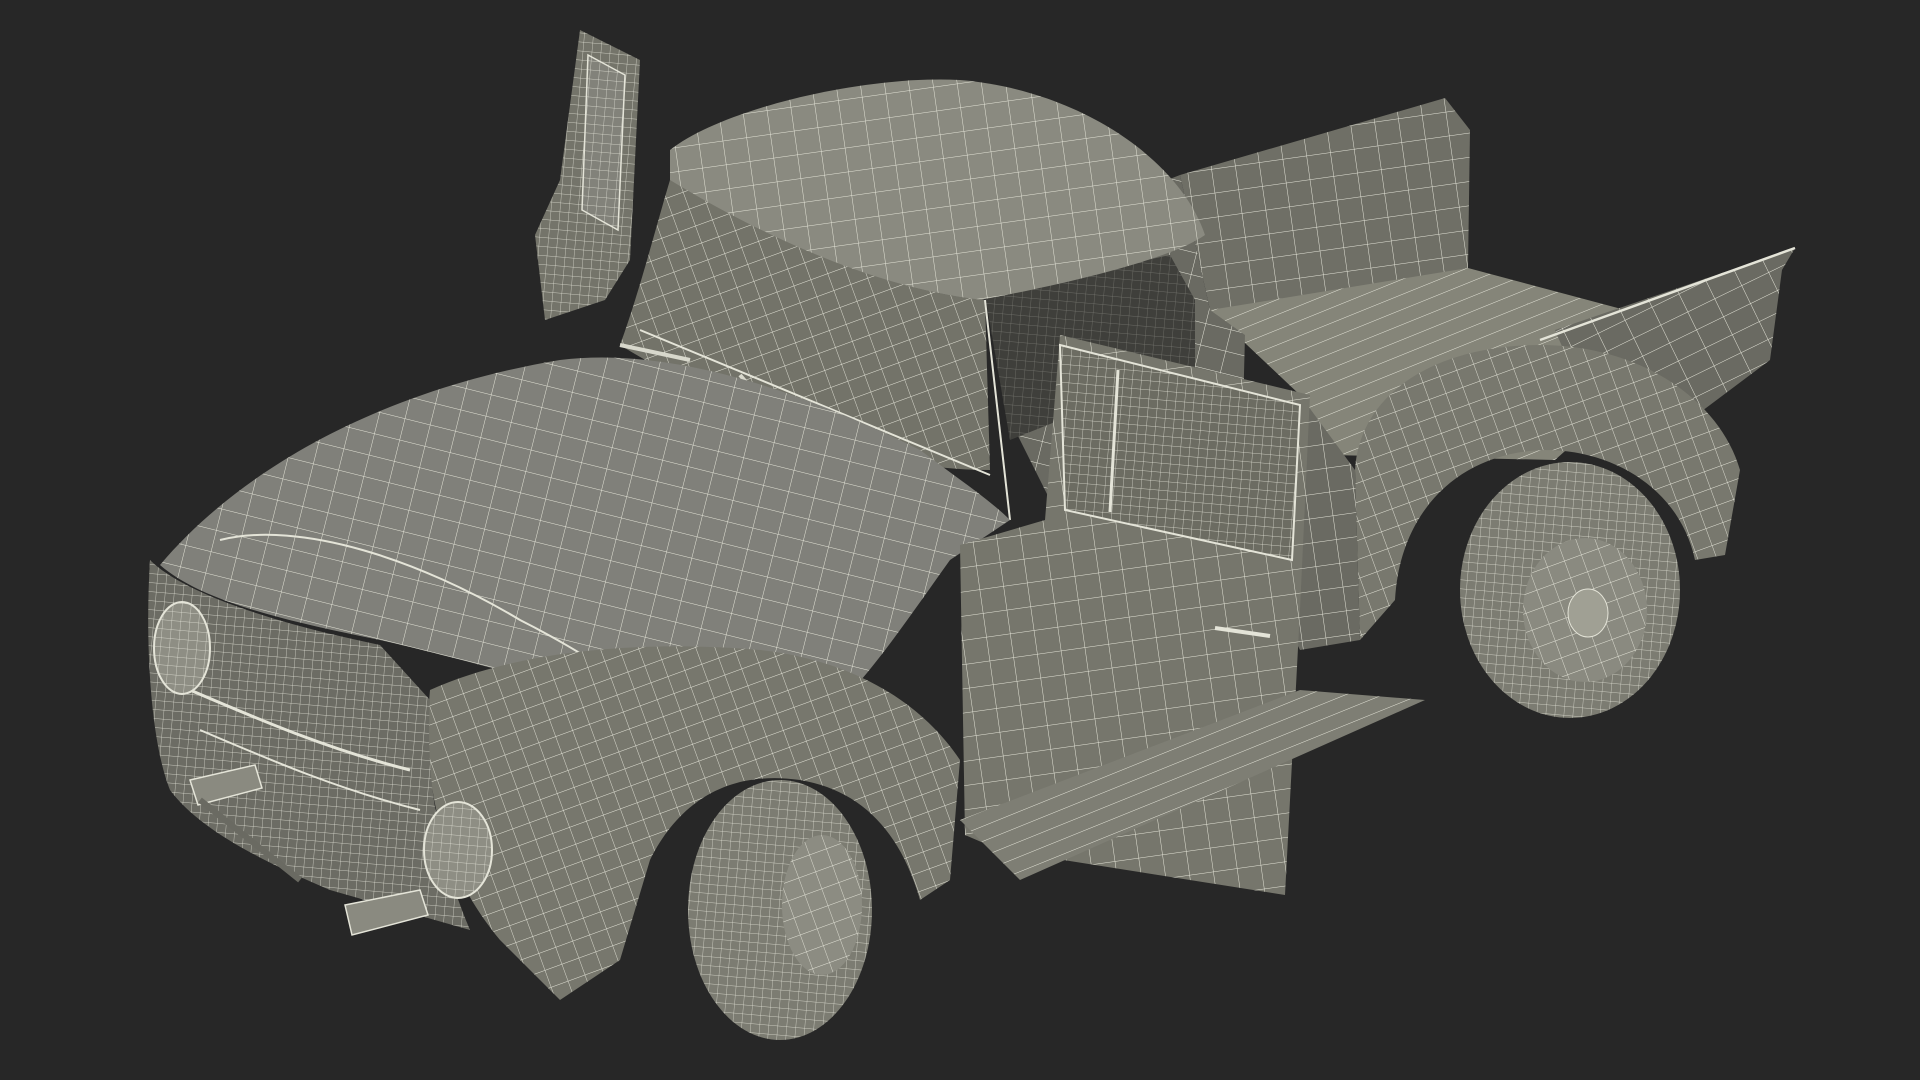 This screenshot has width=1920, height=1080. What do you see at coordinates (780, 910) in the screenshot?
I see `front-wheel` at bounding box center [780, 910].